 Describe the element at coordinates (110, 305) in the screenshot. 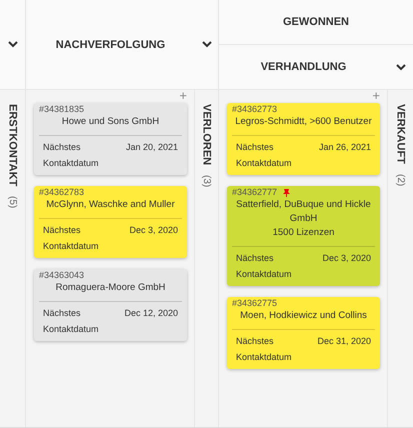

I see `deal-card: #34363043 Romaguera-Moore GmbH Nächstes Dec 12, 2020 Kontaktdatum` at that location.